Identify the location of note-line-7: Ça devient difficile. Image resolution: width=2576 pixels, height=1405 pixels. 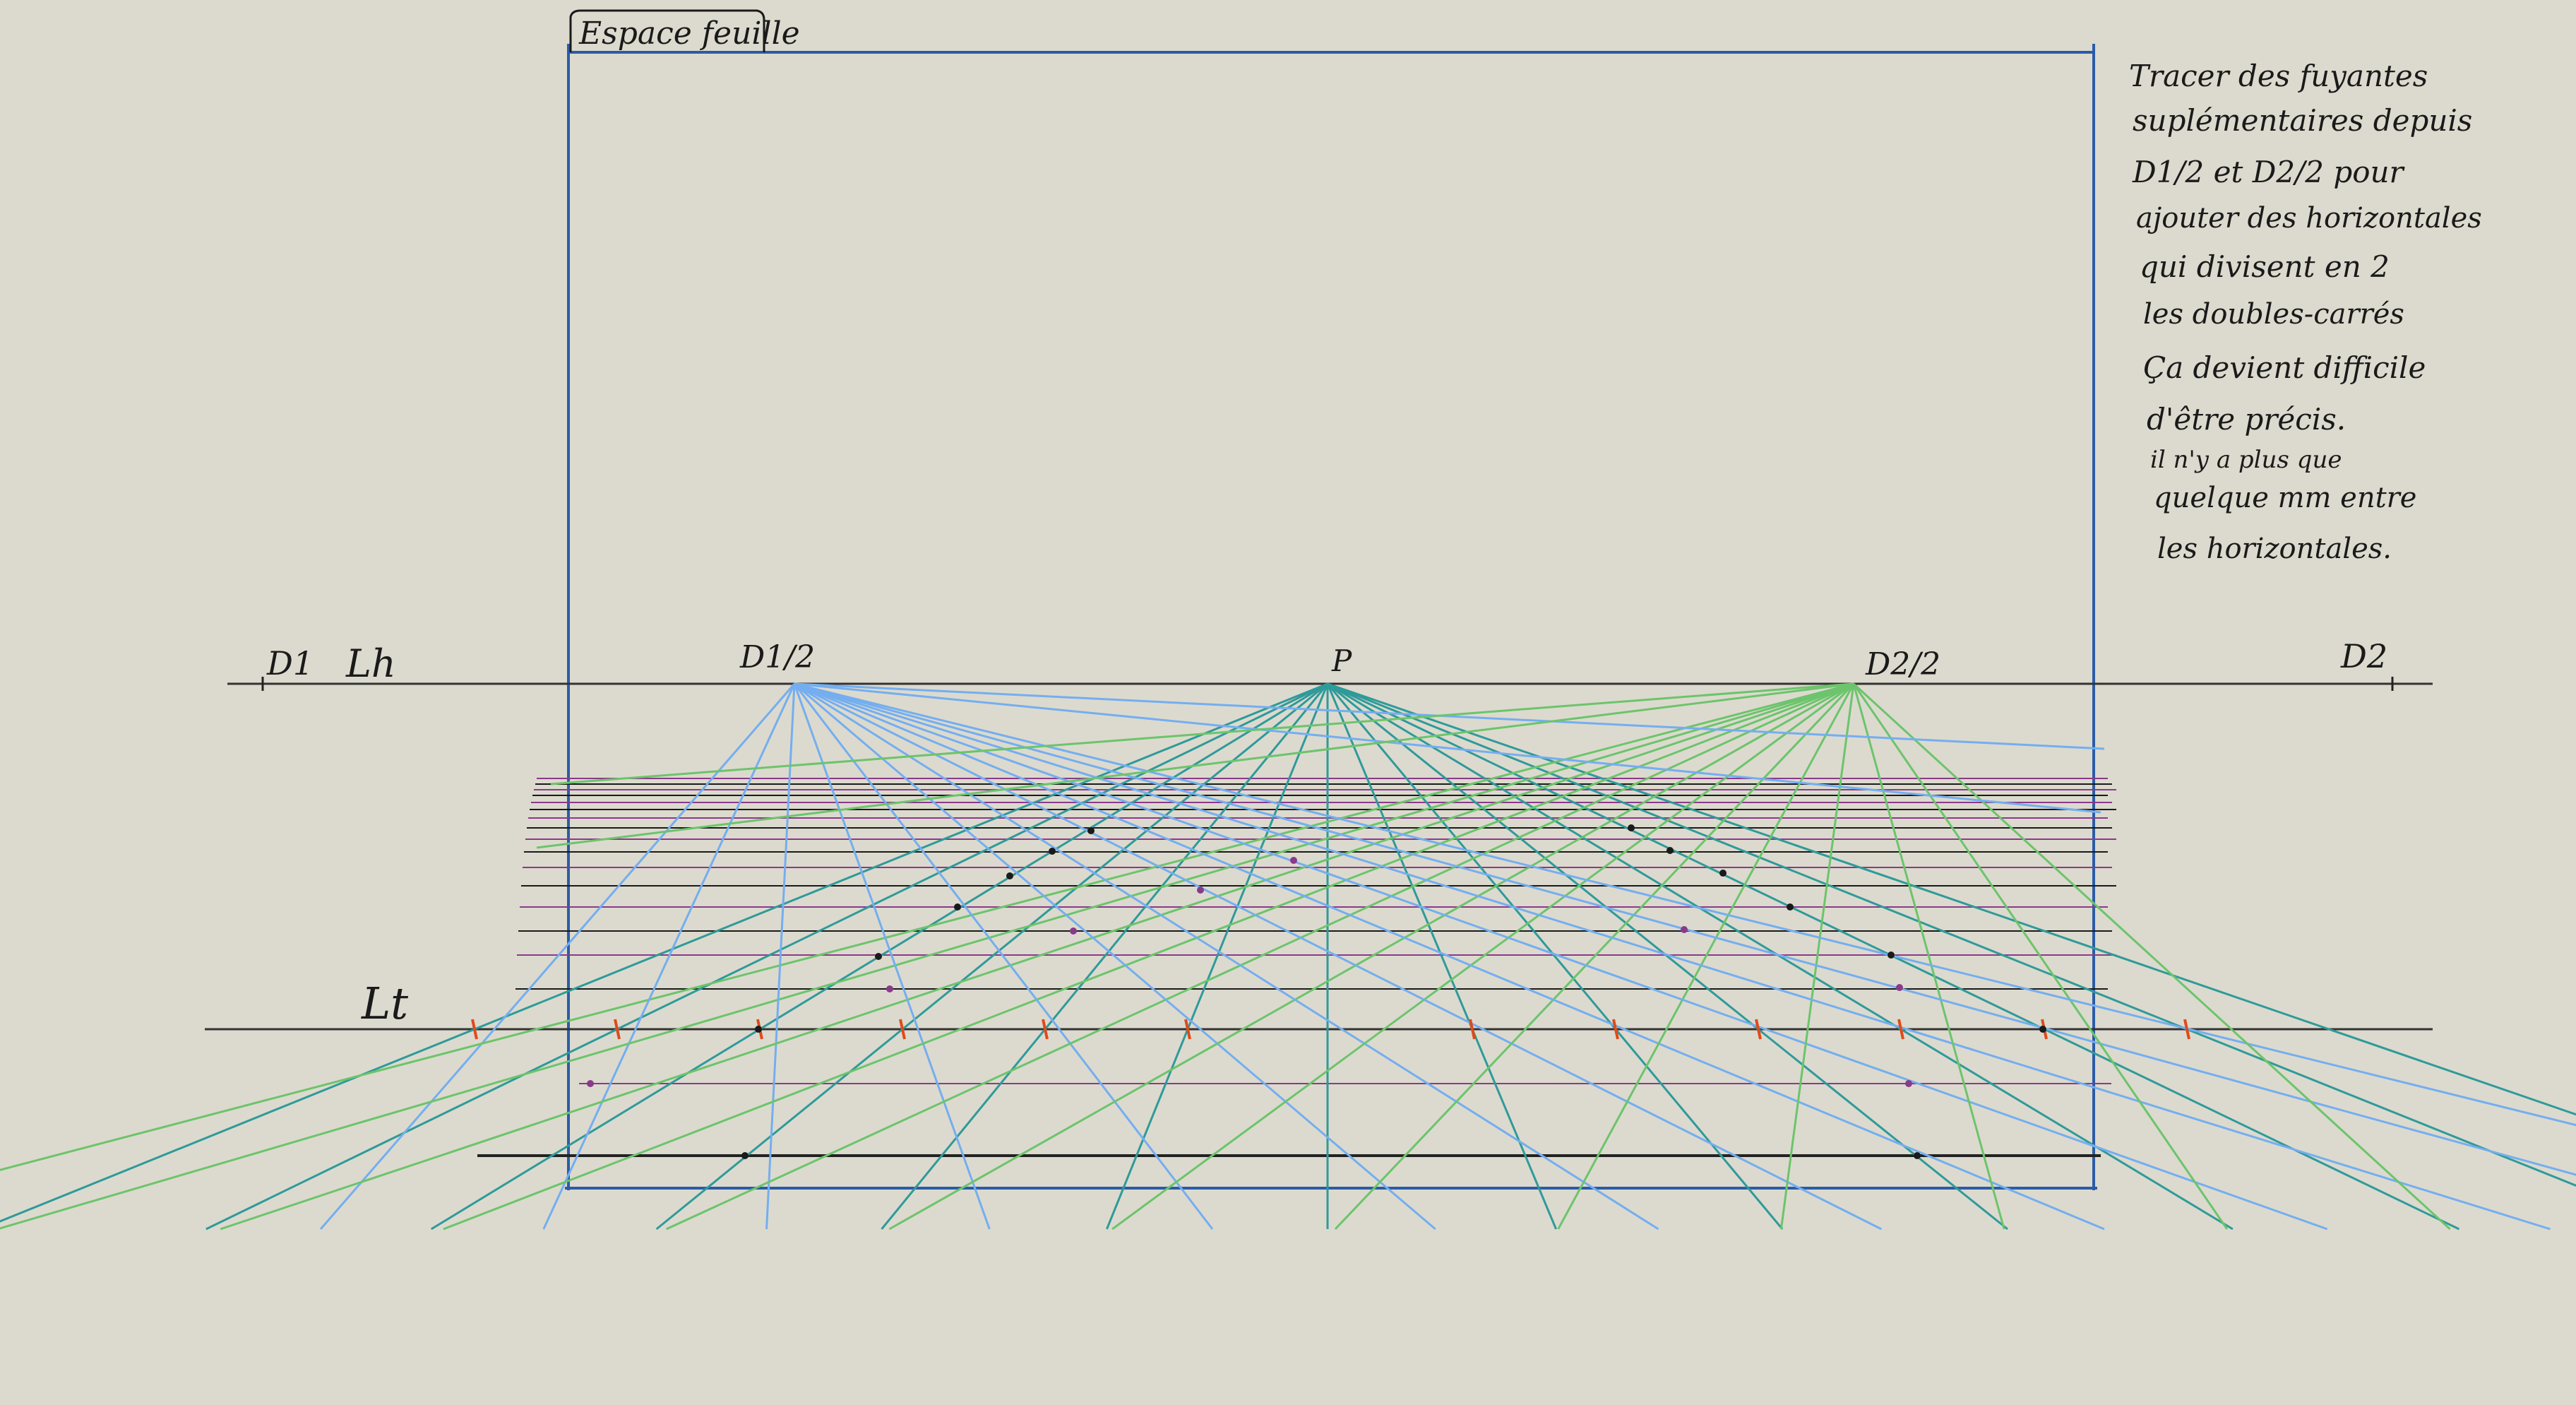
(2284, 368).